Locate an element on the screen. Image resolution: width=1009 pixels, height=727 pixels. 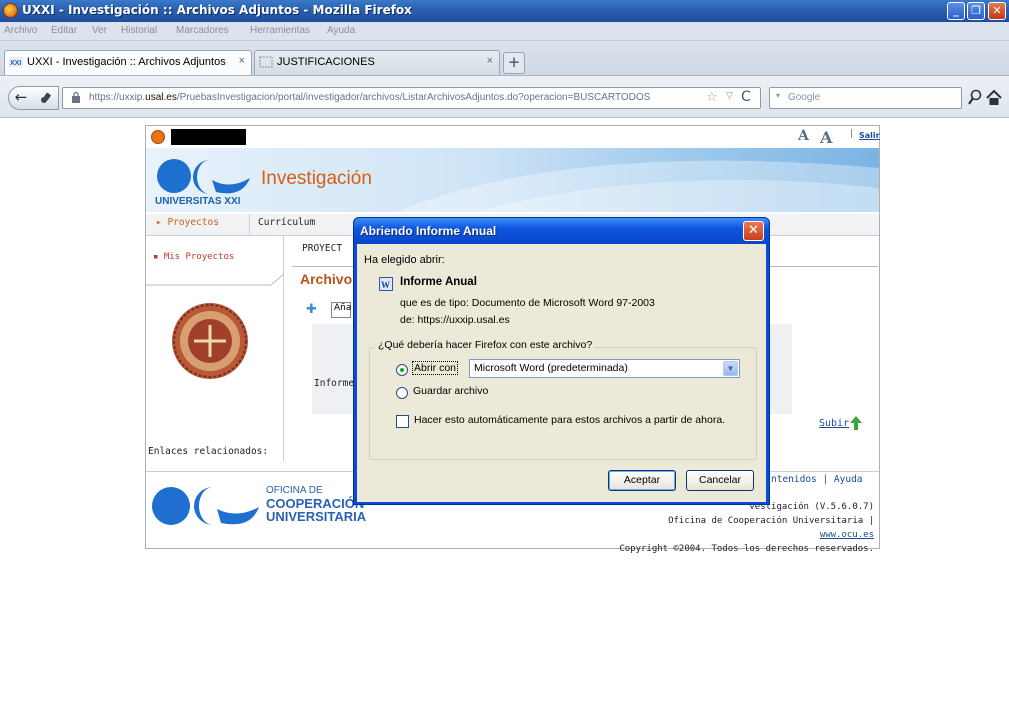
aceptar-button: Aceptar is located at coordinates (642, 480).